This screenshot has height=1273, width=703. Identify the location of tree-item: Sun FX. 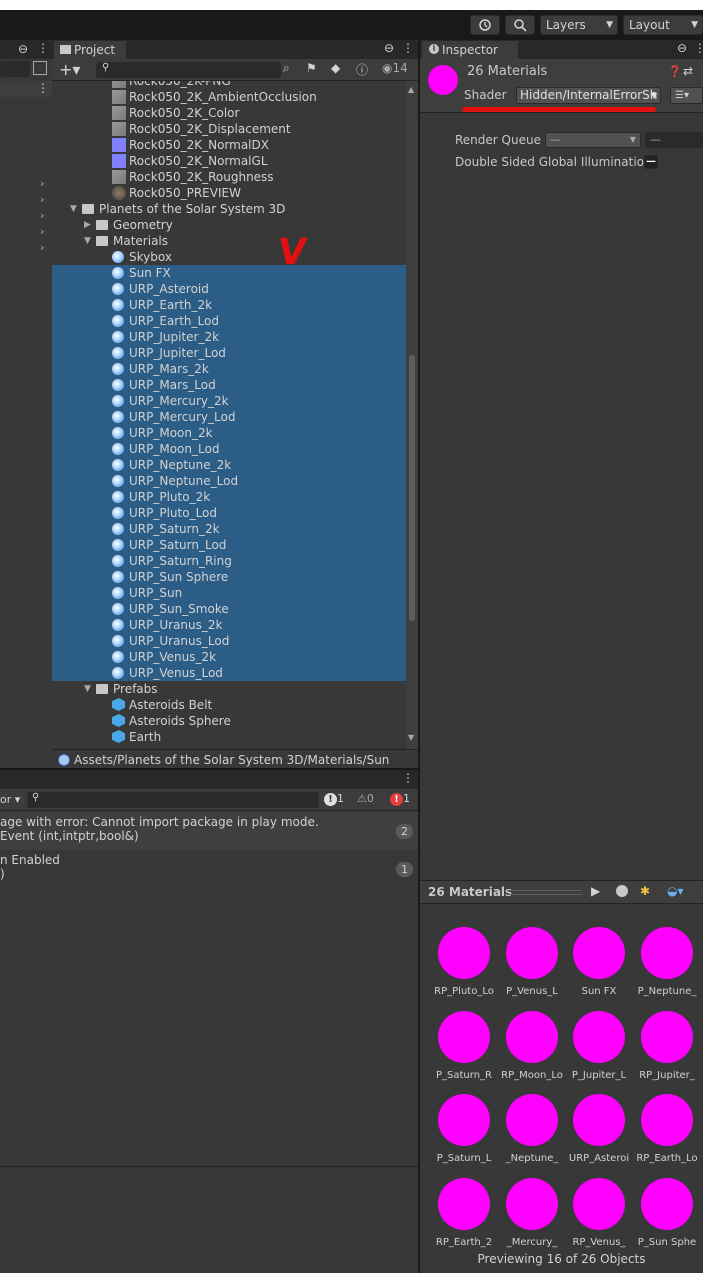
(229, 273).